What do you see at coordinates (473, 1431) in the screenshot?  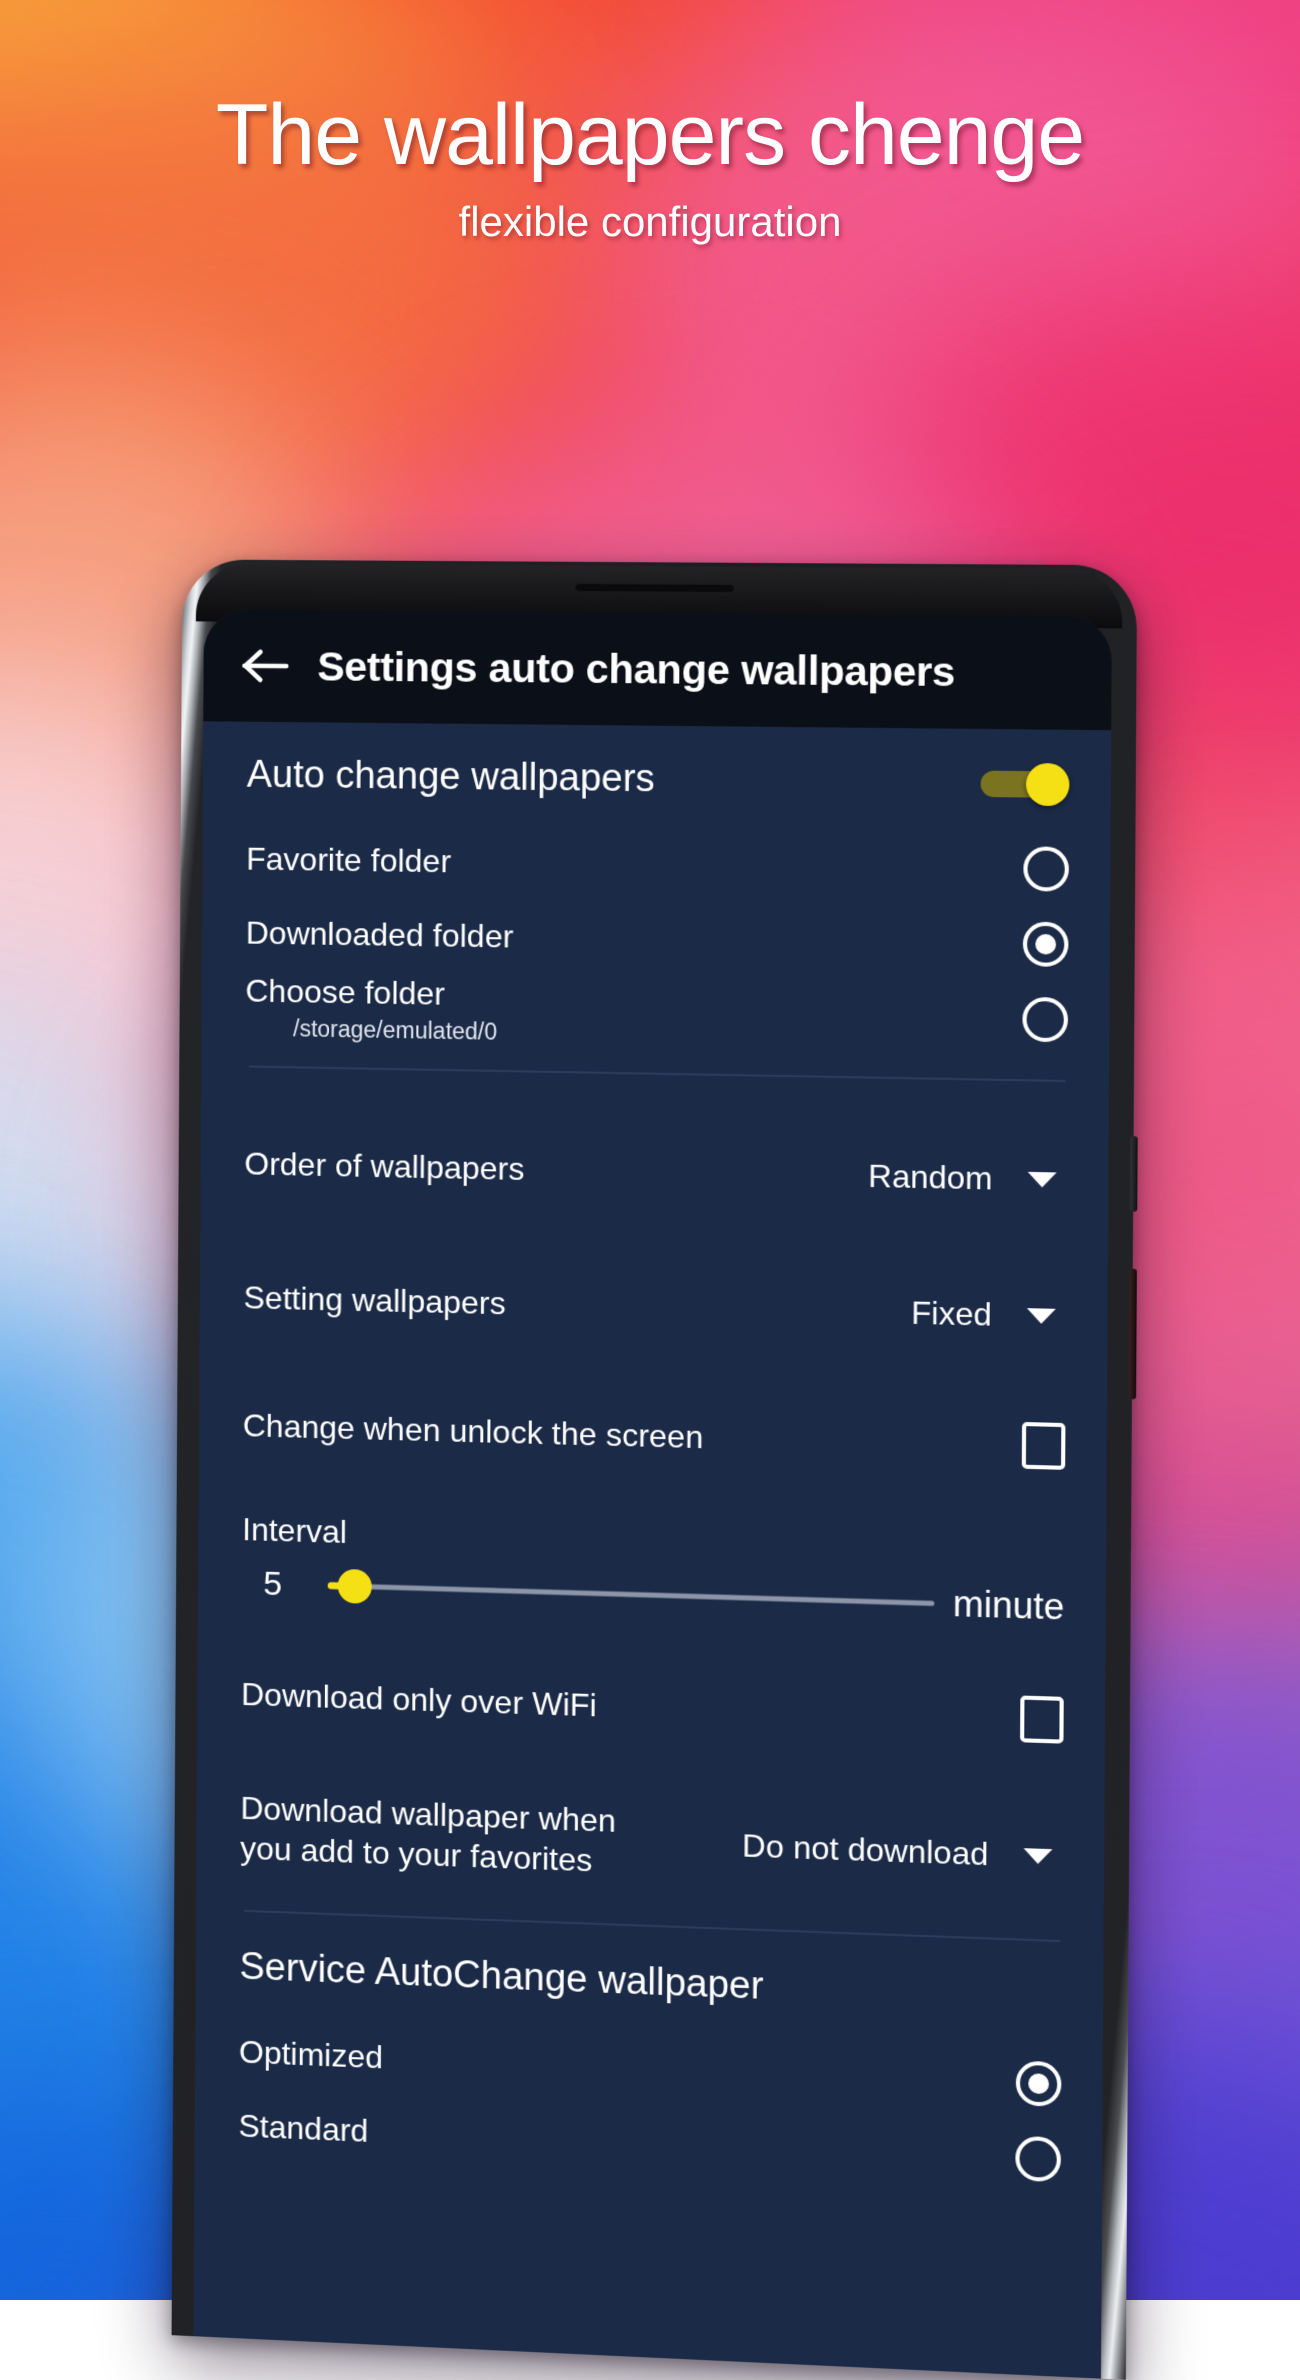 I see `change-on-unlock-label: Change when unlock the screen` at bounding box center [473, 1431].